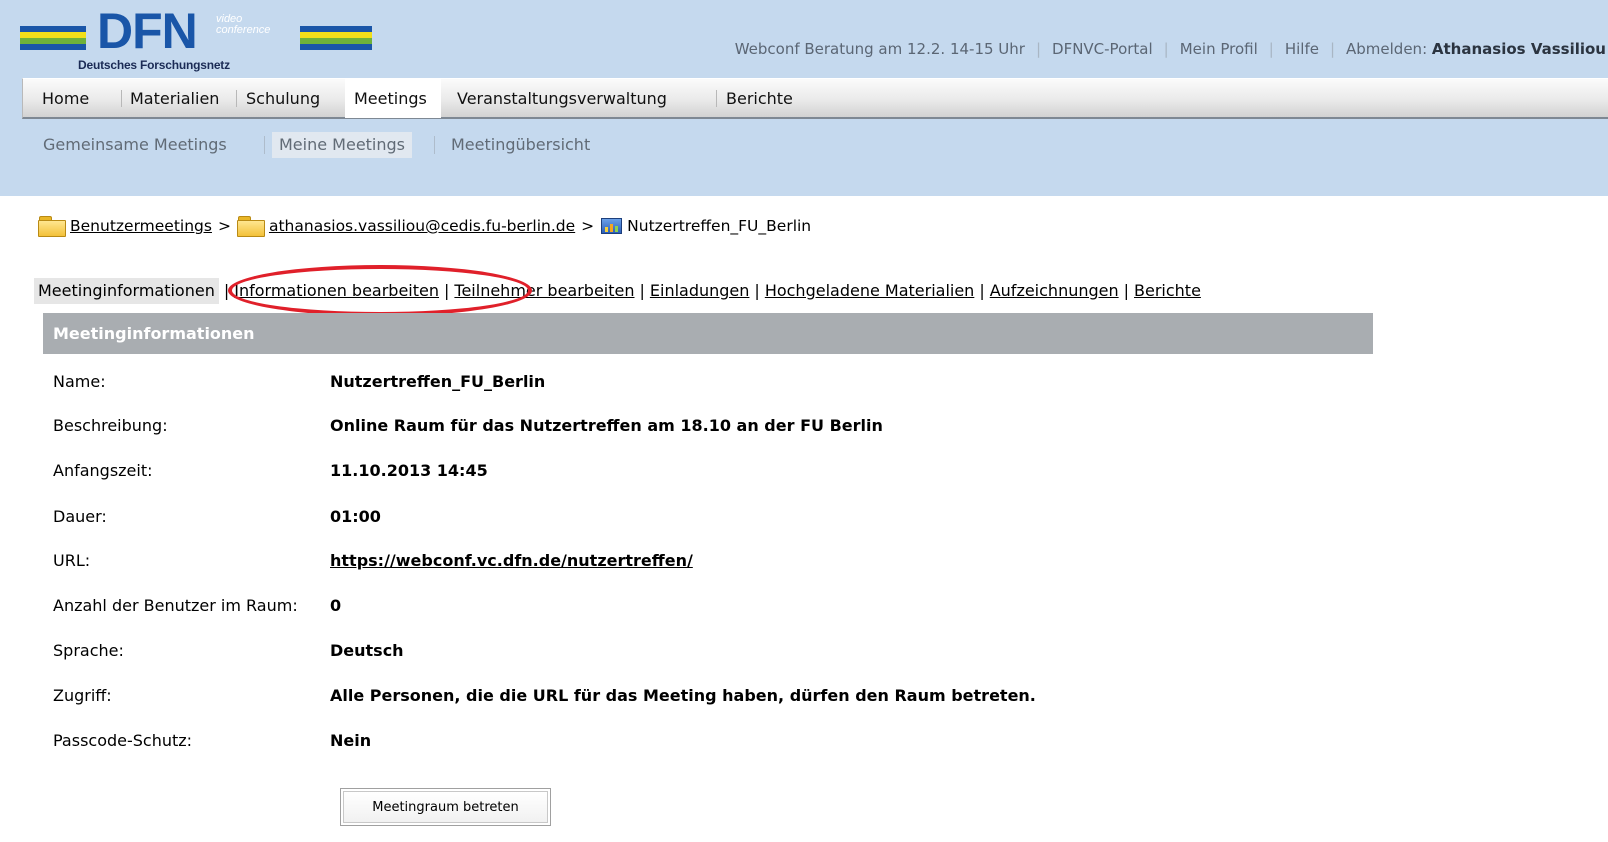  I want to click on info-value: 01:00, so click(355, 516).